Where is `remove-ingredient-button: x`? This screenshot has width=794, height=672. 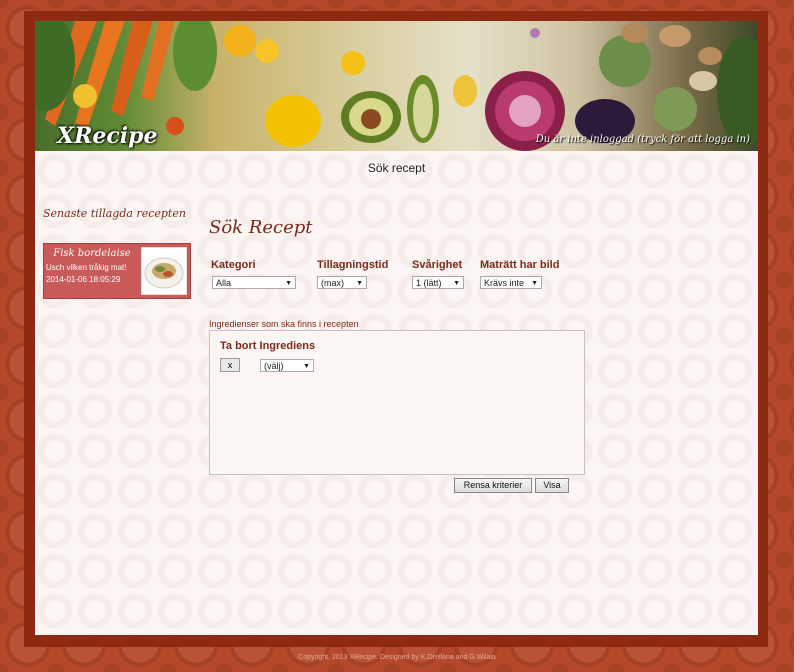 remove-ingredient-button: x is located at coordinates (230, 365).